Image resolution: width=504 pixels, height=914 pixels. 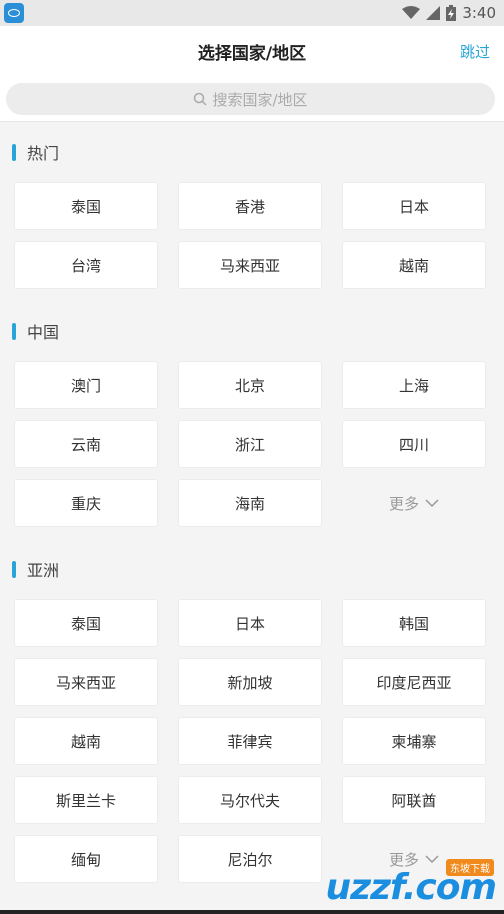 I want to click on region-button: 阿联酋, so click(x=414, y=800).